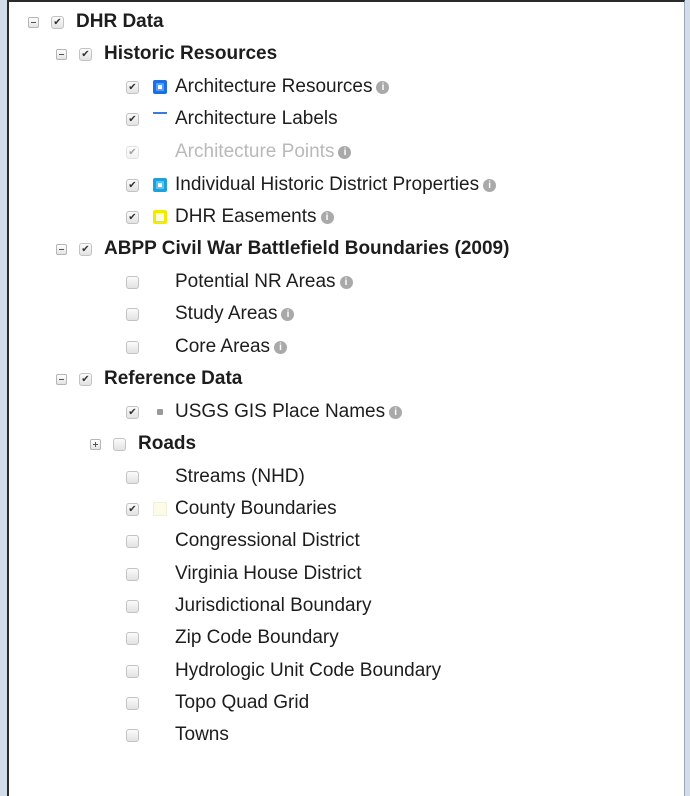  Describe the element at coordinates (246, 216) in the screenshot. I see `layer-label: DHR Easements` at that location.